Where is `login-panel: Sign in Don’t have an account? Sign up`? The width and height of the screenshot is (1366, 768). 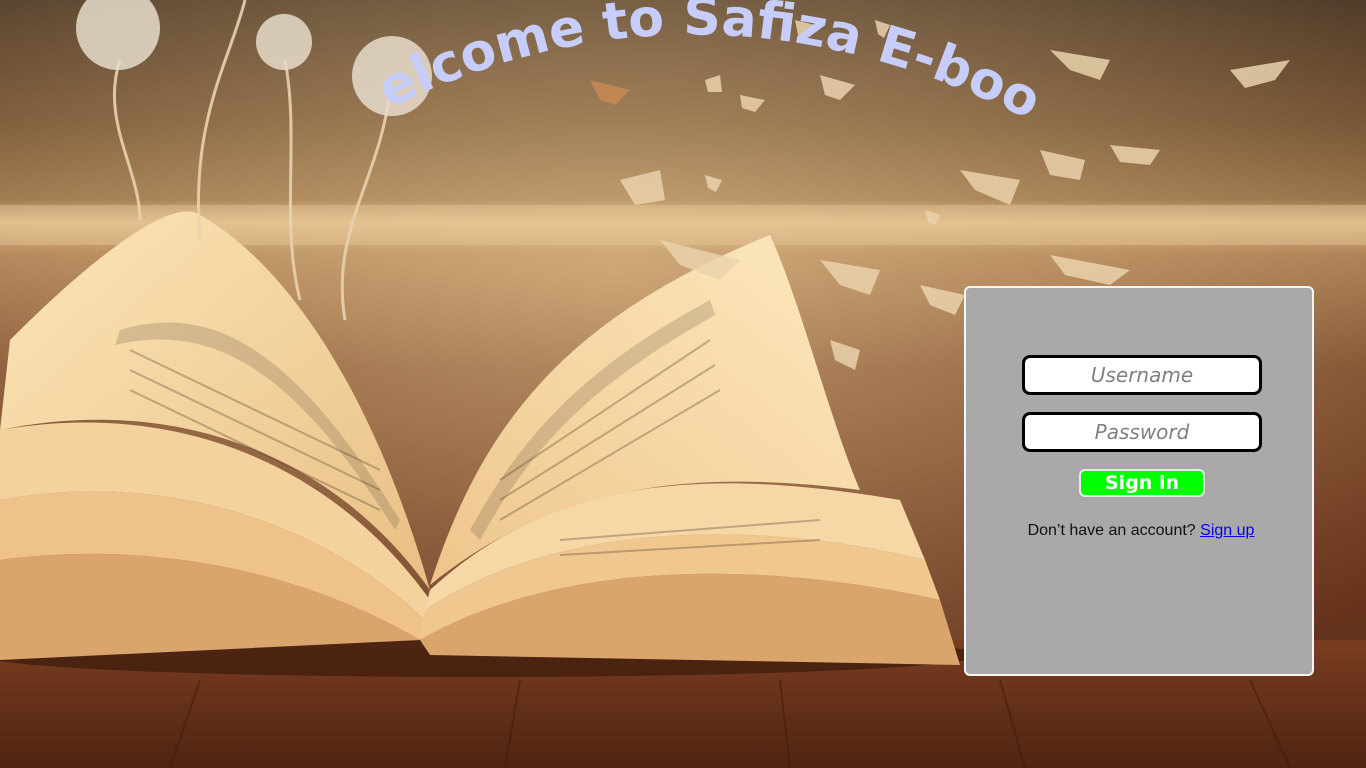
login-panel: Sign in Don’t have an account? Sign up is located at coordinates (1139, 481).